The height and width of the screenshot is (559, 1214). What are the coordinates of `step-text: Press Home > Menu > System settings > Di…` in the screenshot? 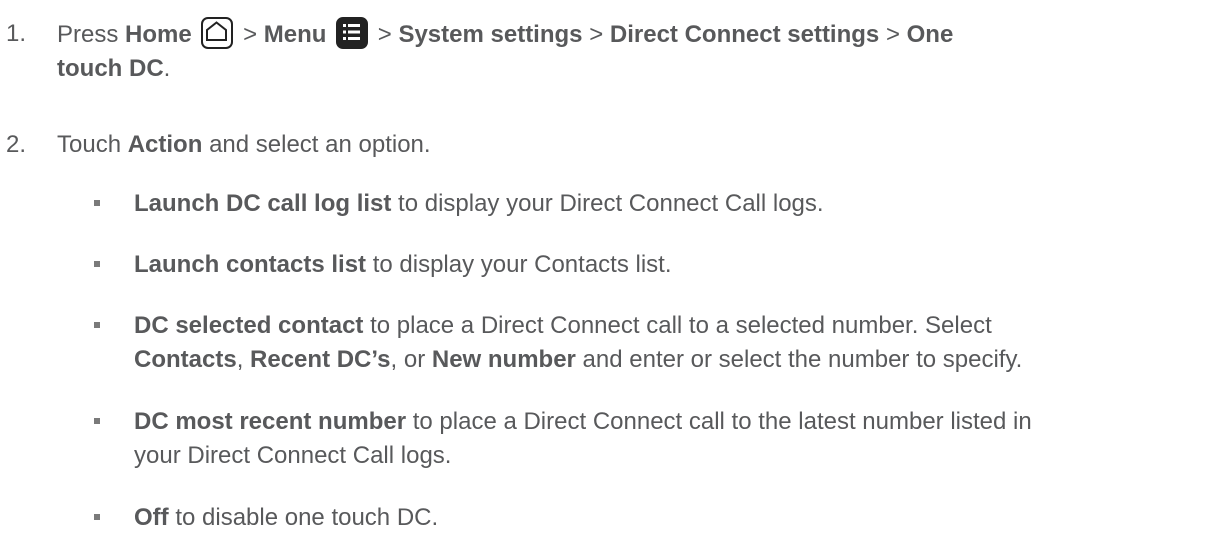 It's located at (632, 51).